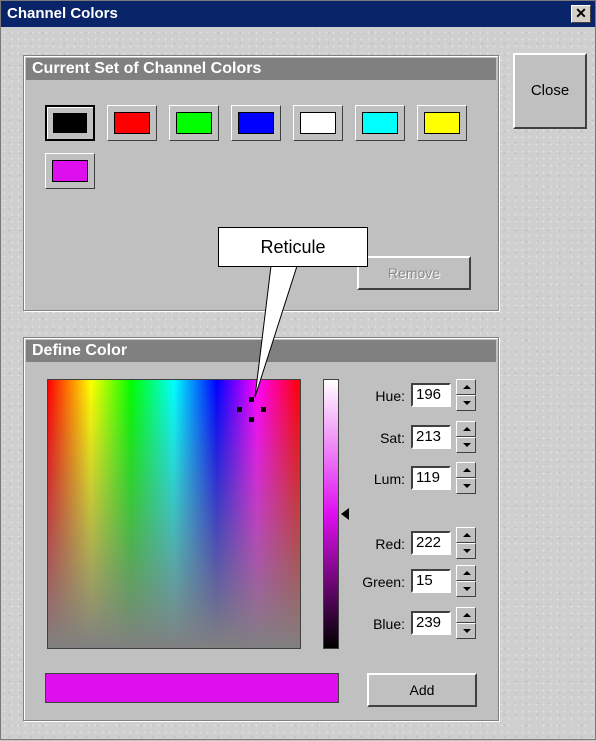  What do you see at coordinates (431, 395) in the screenshot?
I see `hue-field: 196` at bounding box center [431, 395].